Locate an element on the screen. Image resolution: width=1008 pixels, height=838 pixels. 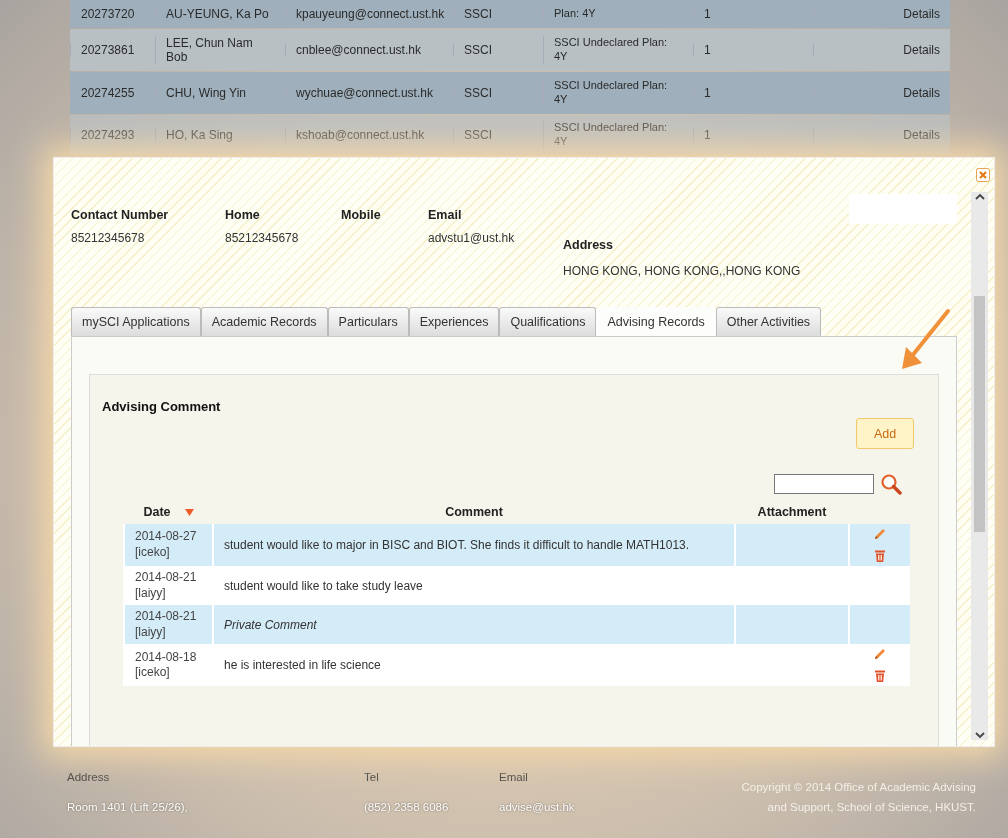
date-cell: 2014-08-27 [iceko] is located at coordinates (168, 545).